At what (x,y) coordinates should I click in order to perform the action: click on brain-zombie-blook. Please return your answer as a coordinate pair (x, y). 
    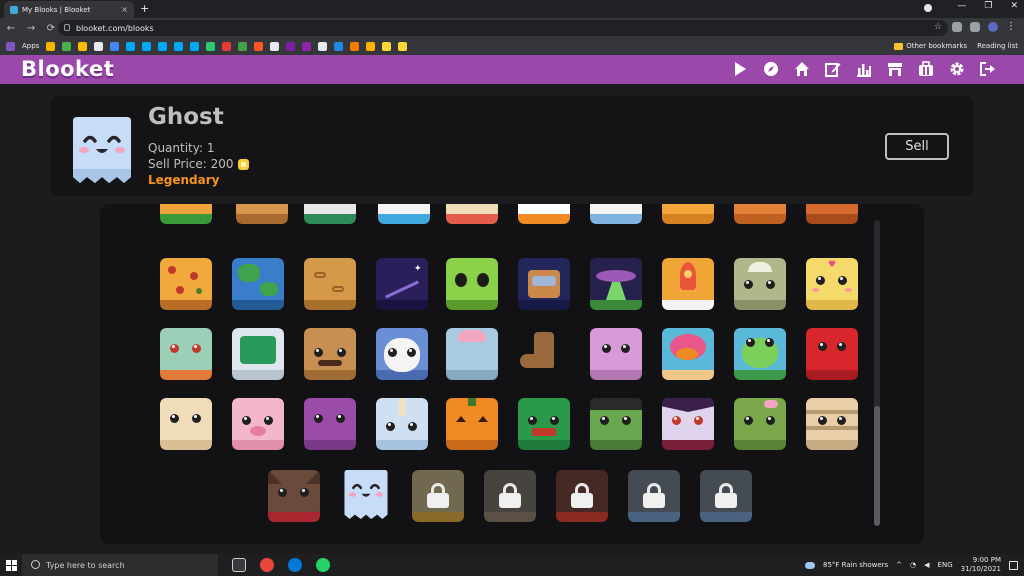
    Looking at the image, I should click on (472, 354).